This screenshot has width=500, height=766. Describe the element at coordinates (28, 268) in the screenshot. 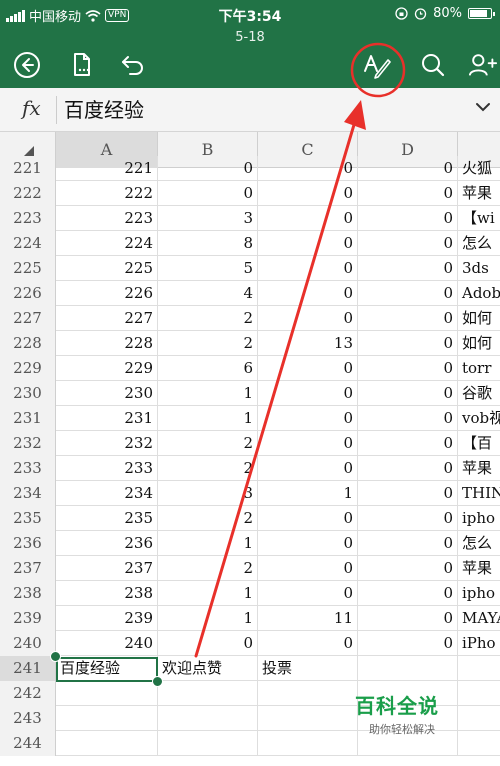

I see `row-header: 225` at that location.